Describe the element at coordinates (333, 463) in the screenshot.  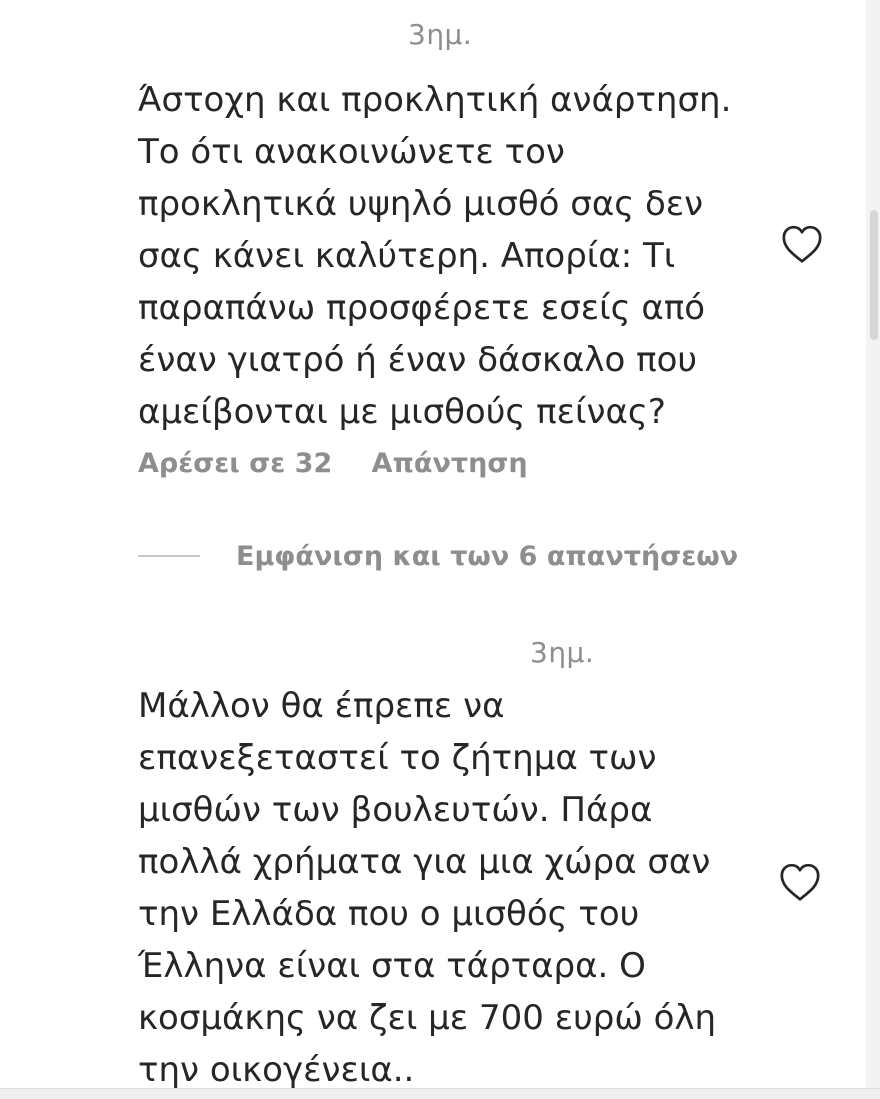
I see `comment-actions: Αρέσει σε 32 Απάντηση` at that location.